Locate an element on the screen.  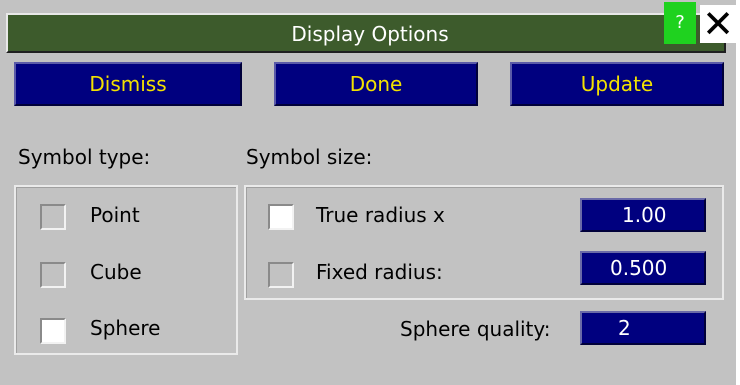
update-button: Update is located at coordinates (617, 84).